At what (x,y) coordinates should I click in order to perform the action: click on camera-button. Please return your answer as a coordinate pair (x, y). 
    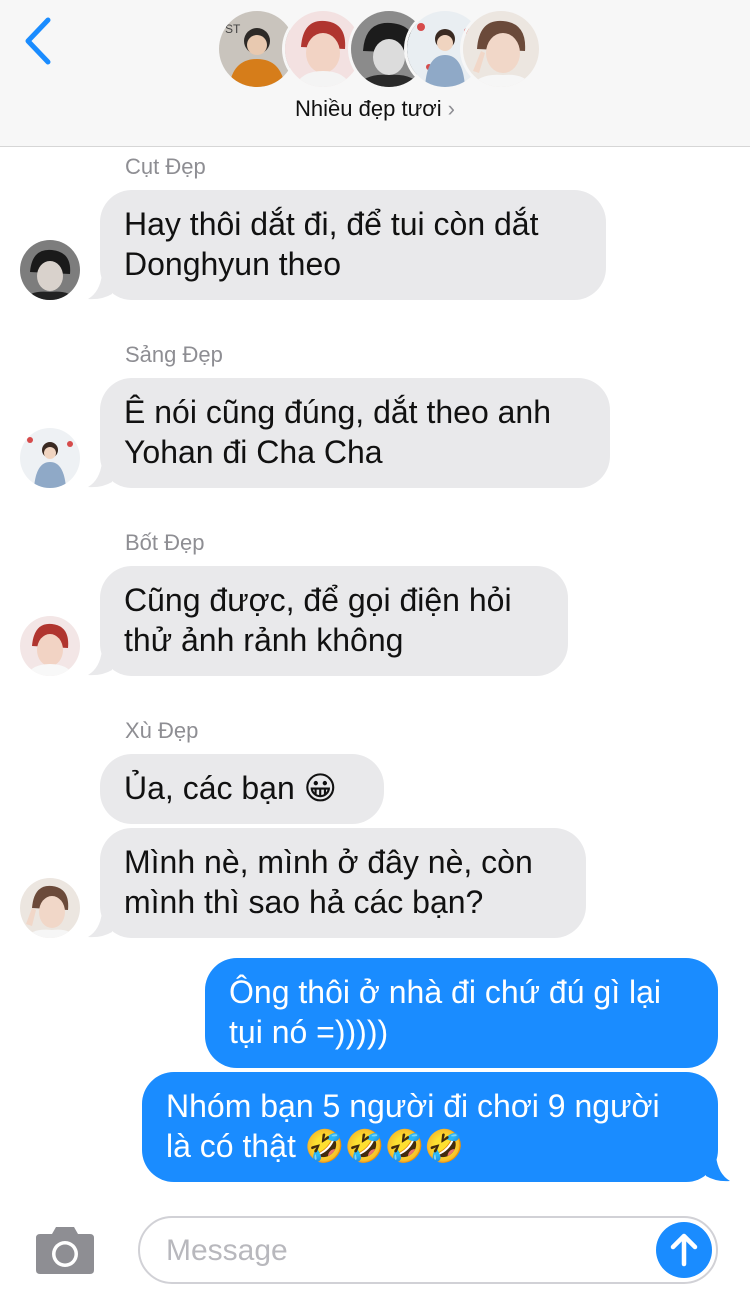
    Looking at the image, I should click on (65, 1250).